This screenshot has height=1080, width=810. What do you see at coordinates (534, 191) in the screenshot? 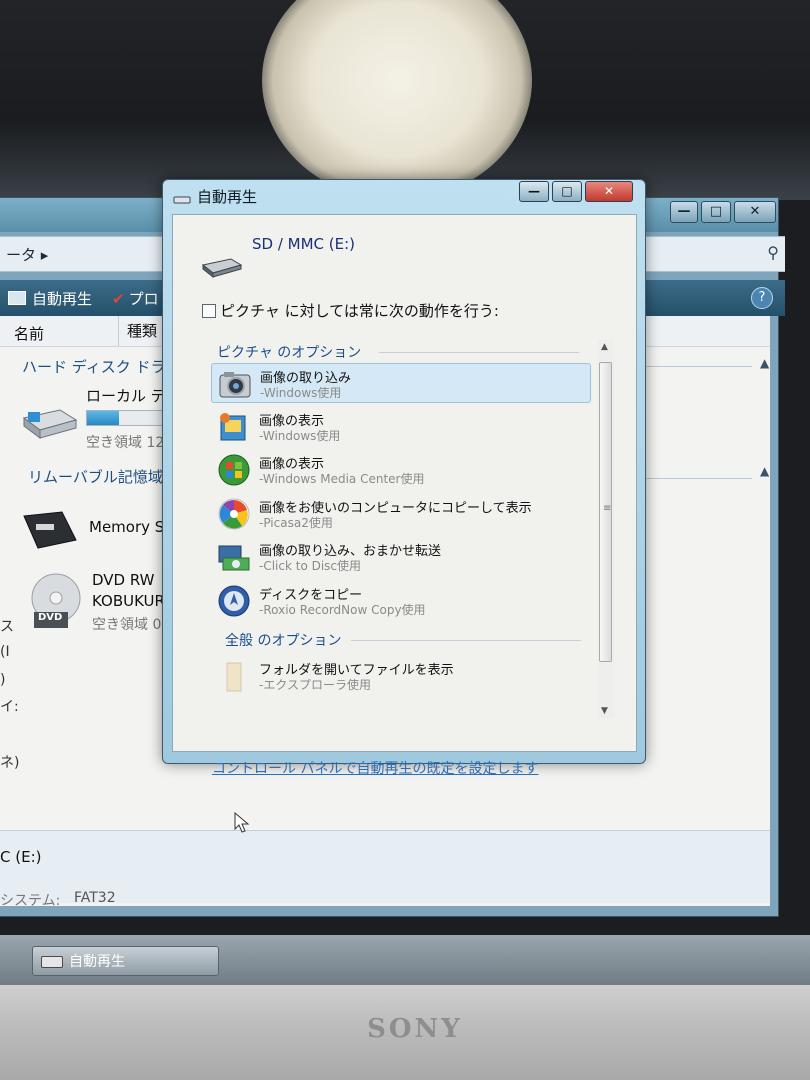
I see `dialog-minimize-button: —` at bounding box center [534, 191].